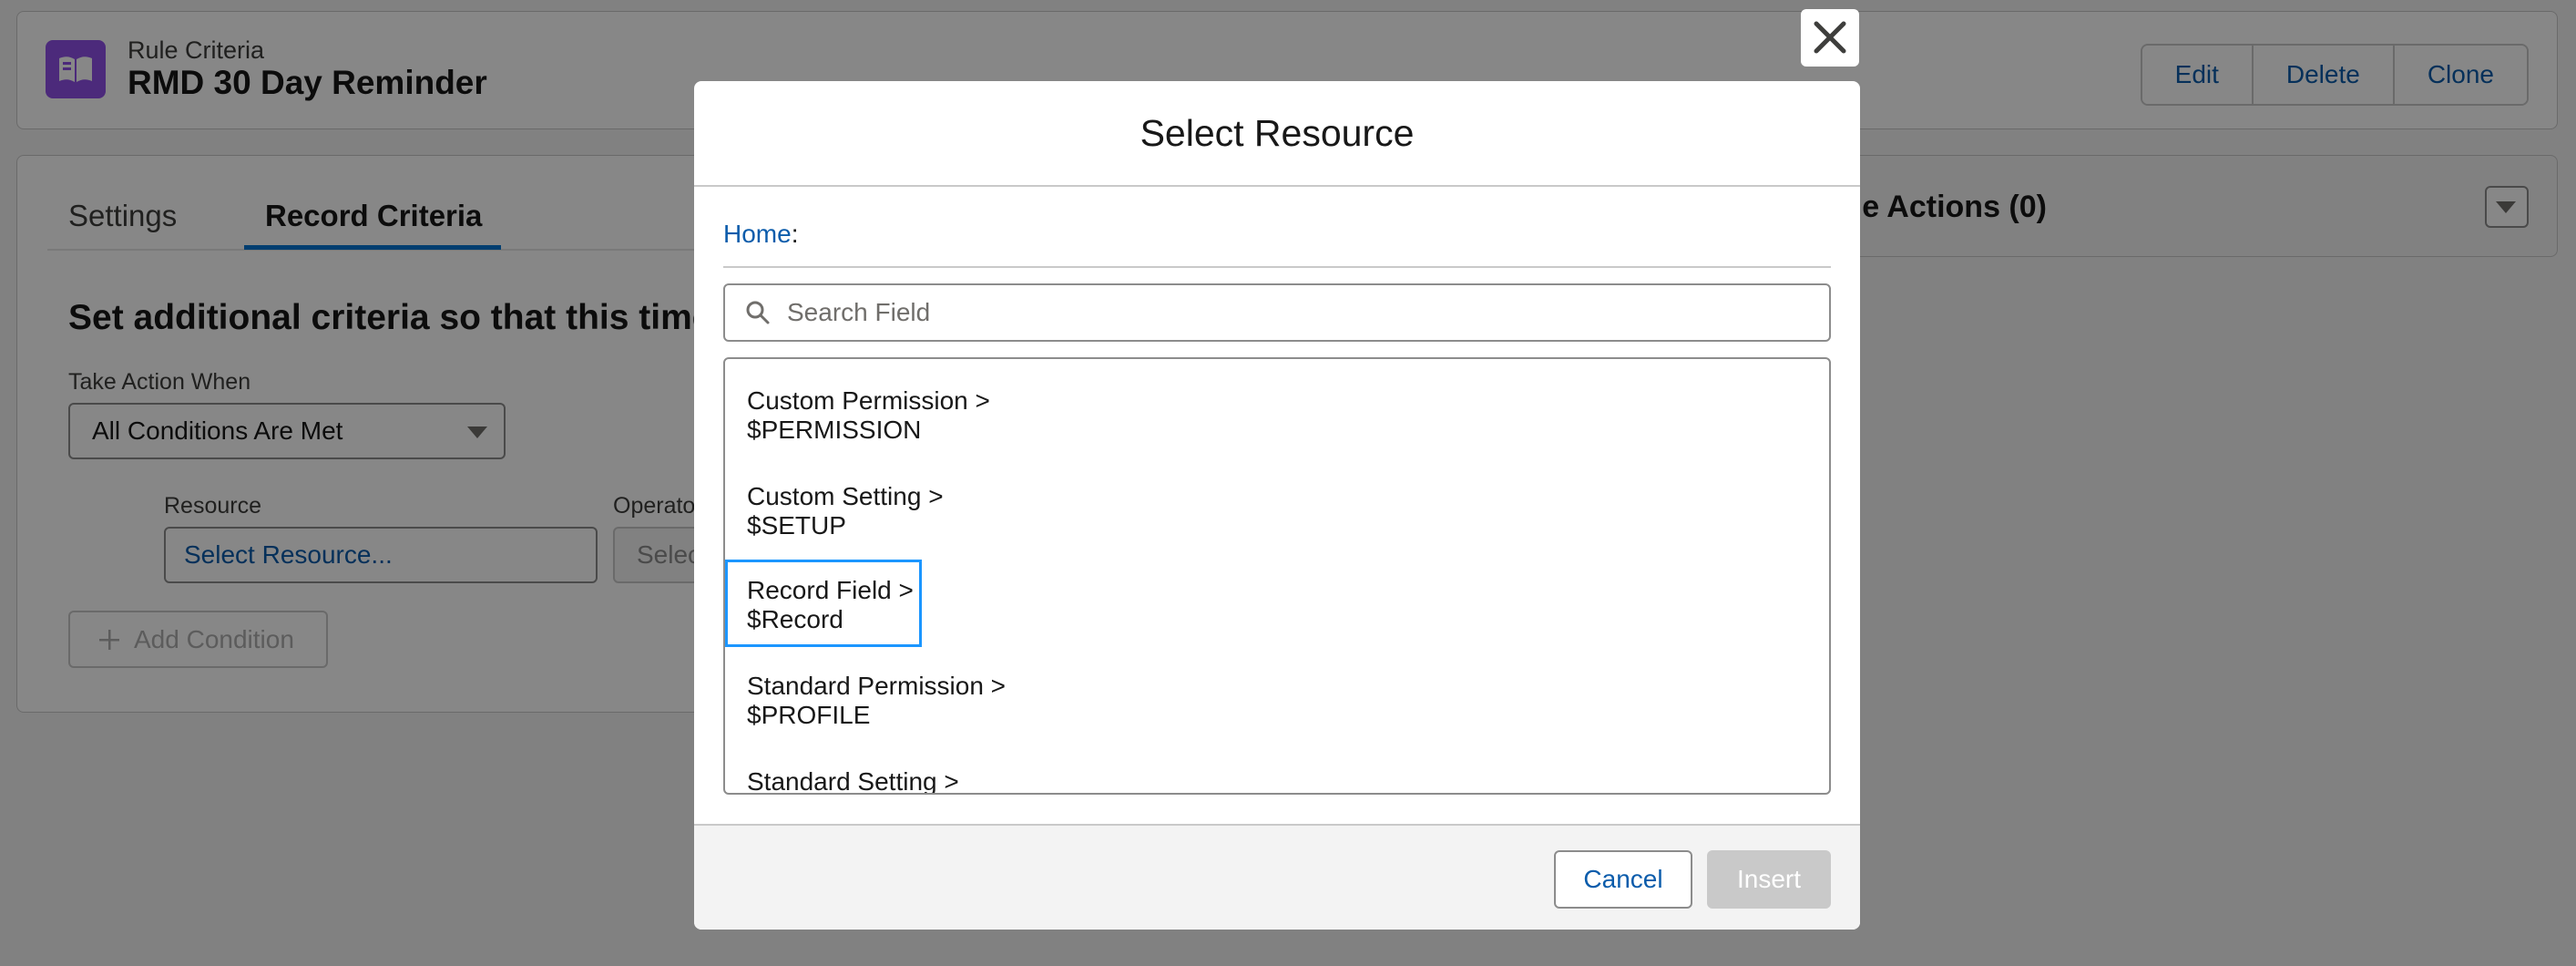  Describe the element at coordinates (845, 496) in the screenshot. I see `resource-item-label: Custom Setting >` at that location.